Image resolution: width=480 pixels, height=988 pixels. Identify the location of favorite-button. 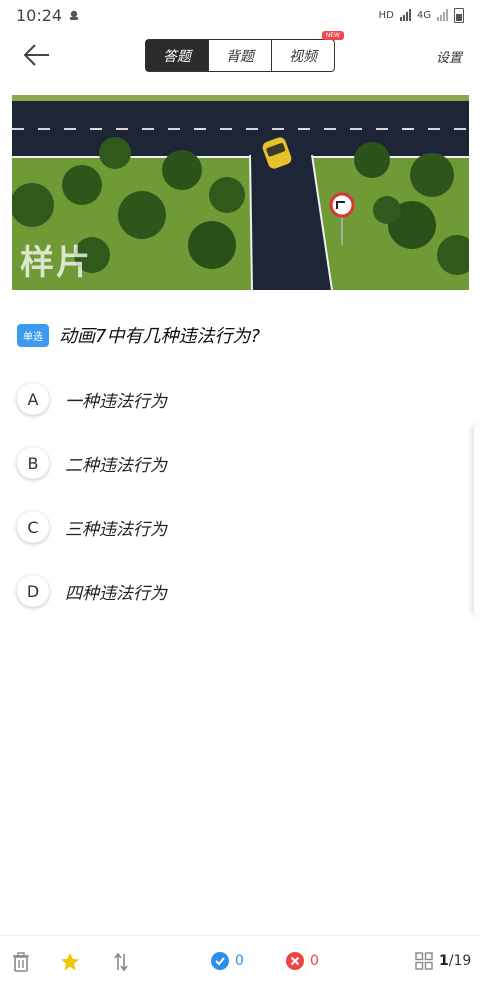
(70, 962).